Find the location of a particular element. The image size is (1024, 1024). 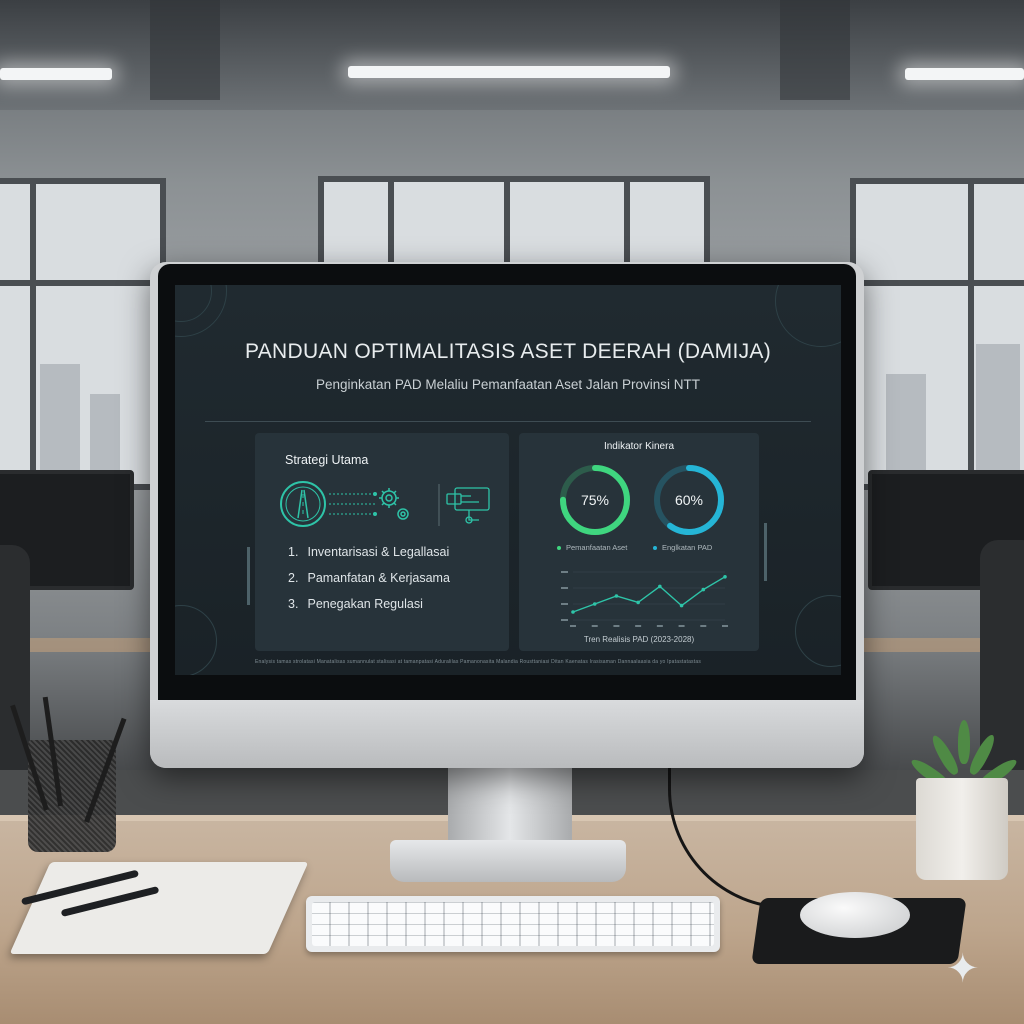

mouse is located at coordinates (855, 915).